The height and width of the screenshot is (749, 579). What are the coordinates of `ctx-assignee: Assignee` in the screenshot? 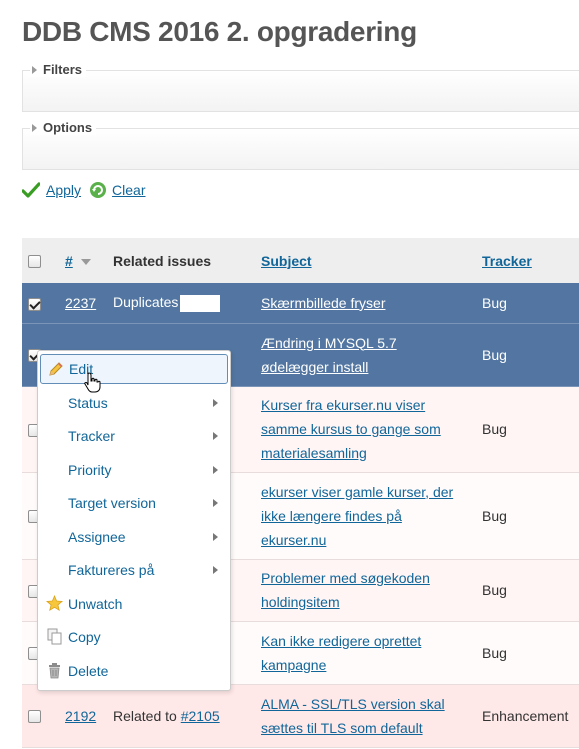 It's located at (134, 537).